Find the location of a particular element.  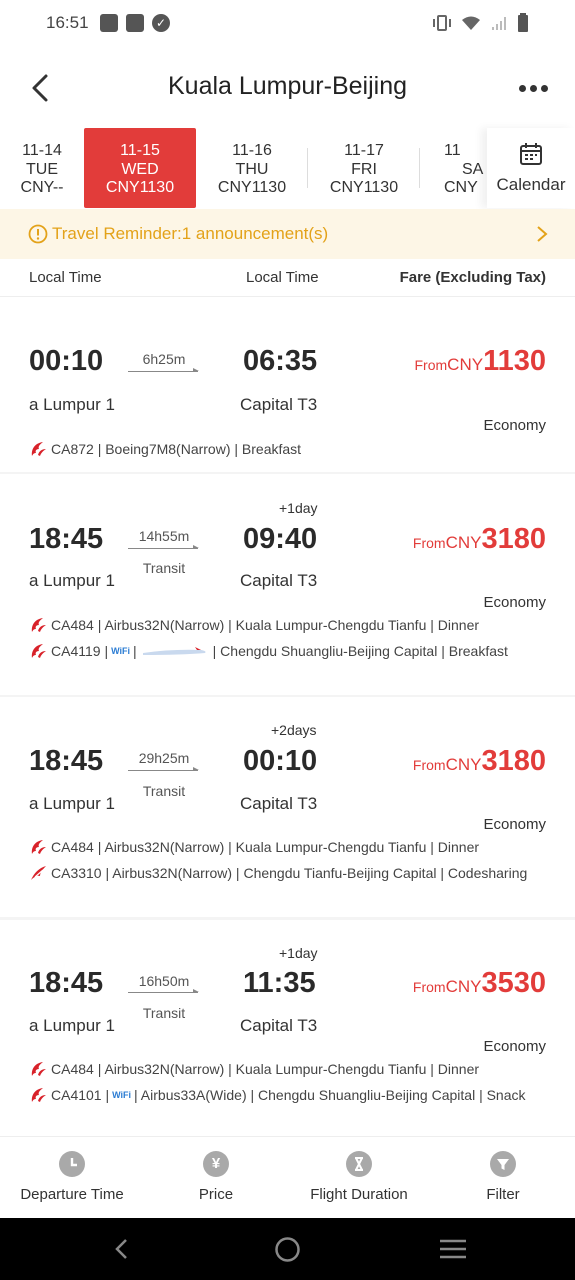

weekday-label: THU is located at coordinates (252, 169).